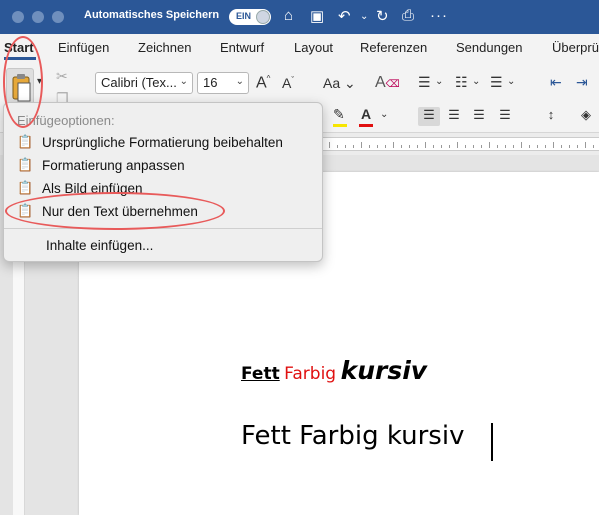  I want to click on redo-icon: ↻, so click(382, 16).